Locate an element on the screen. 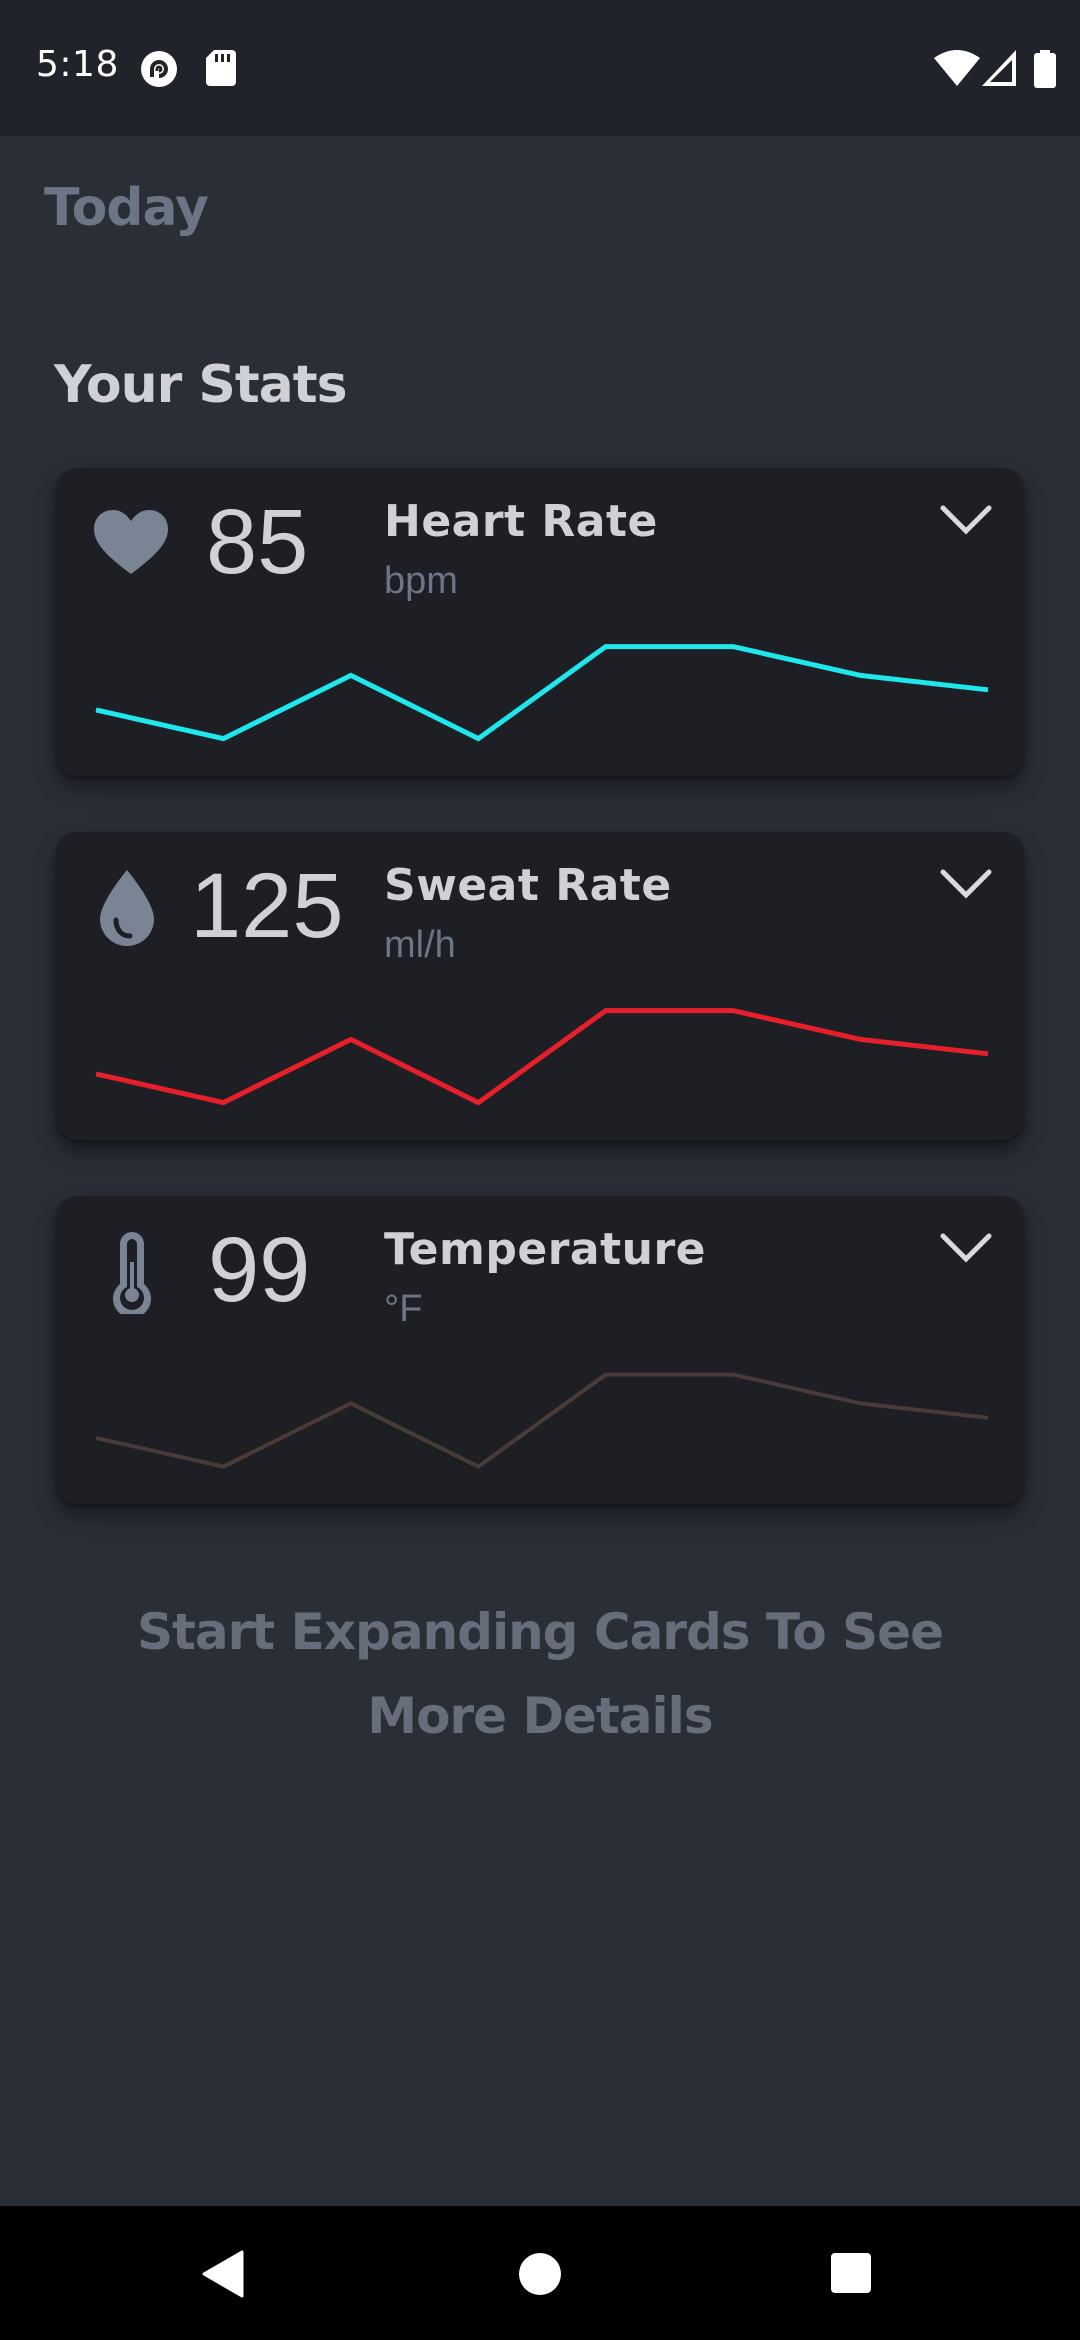 This screenshot has width=1080, height=2340. recents-icon is located at coordinates (851, 2273).